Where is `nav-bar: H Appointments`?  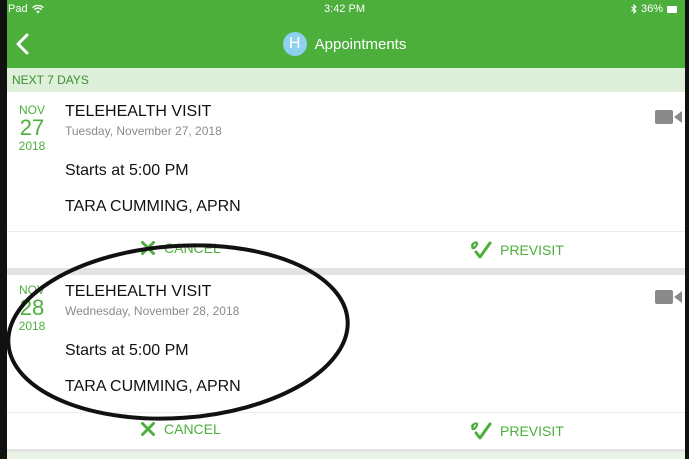 nav-bar: H Appointments is located at coordinates (344, 44).